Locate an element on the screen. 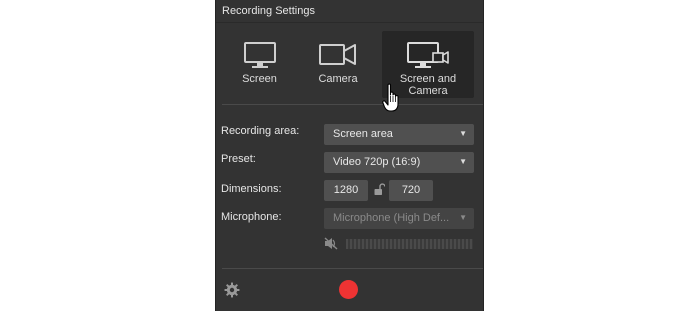 The image size is (700, 311). monitor-camera-icon is located at coordinates (428, 55).